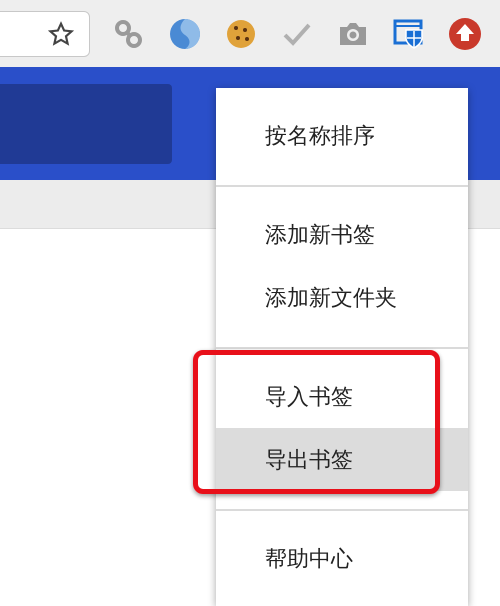 The width and height of the screenshot is (500, 606). Describe the element at coordinates (342, 234) in the screenshot. I see `menu-item: 添加新书签` at that location.